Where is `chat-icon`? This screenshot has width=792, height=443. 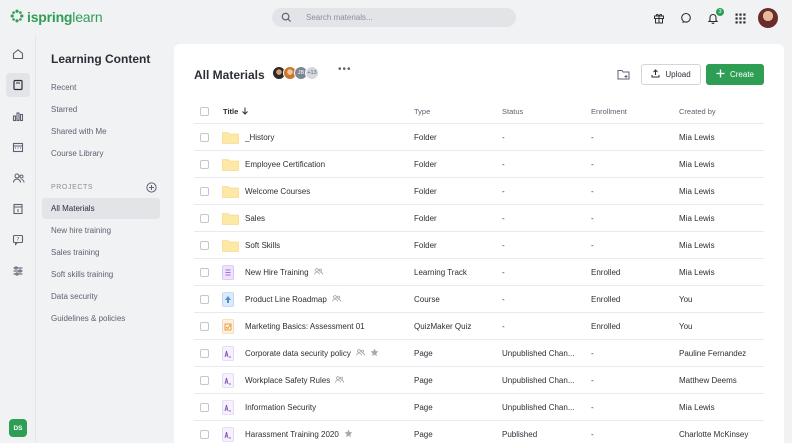
chat-icon is located at coordinates (686, 18).